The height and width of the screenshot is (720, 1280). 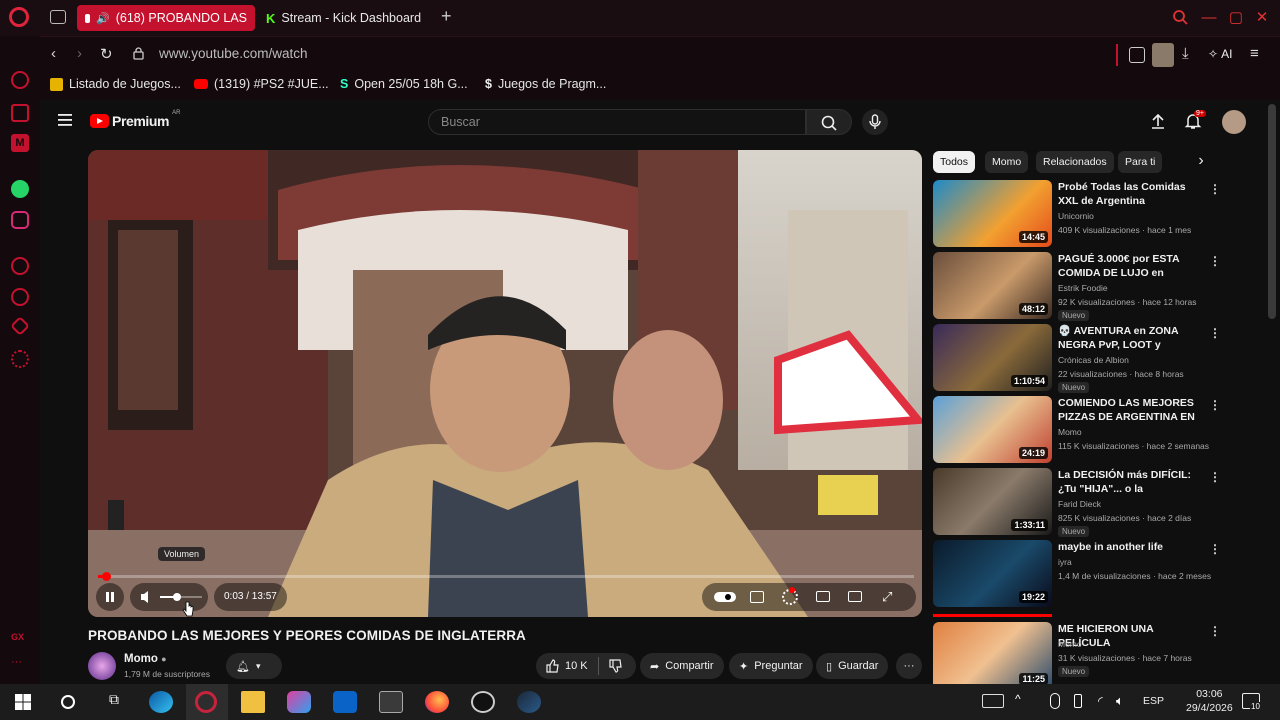 I want to click on speaker-tray-icon: 🔈︎, so click(x=1120, y=701).